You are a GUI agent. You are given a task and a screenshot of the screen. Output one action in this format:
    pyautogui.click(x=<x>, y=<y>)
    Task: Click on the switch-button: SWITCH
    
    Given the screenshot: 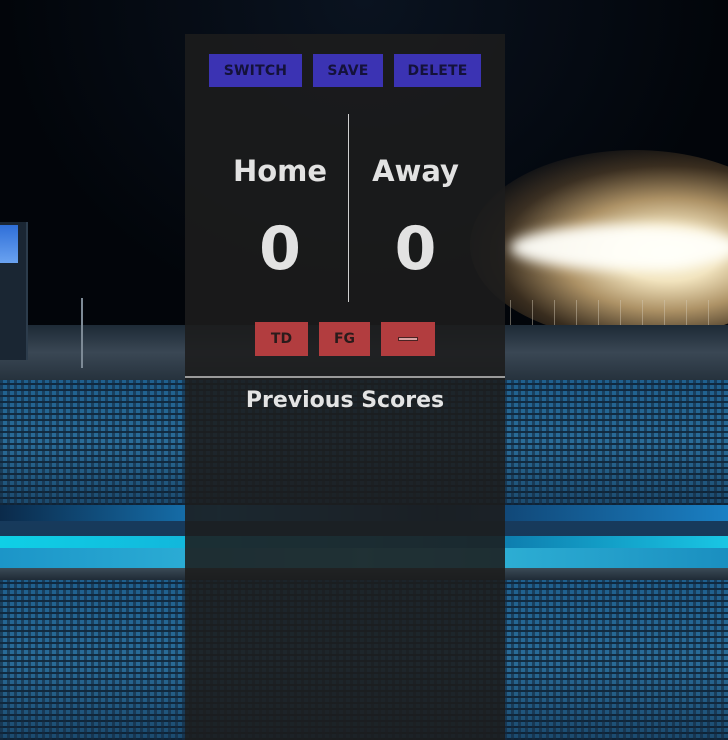 What is the action you would take?
    pyautogui.click(x=255, y=70)
    